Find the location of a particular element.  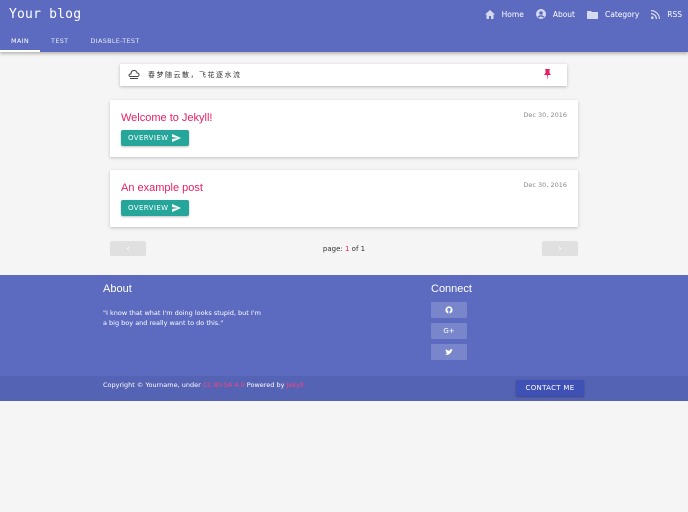

twitter-icon is located at coordinates (449, 351).